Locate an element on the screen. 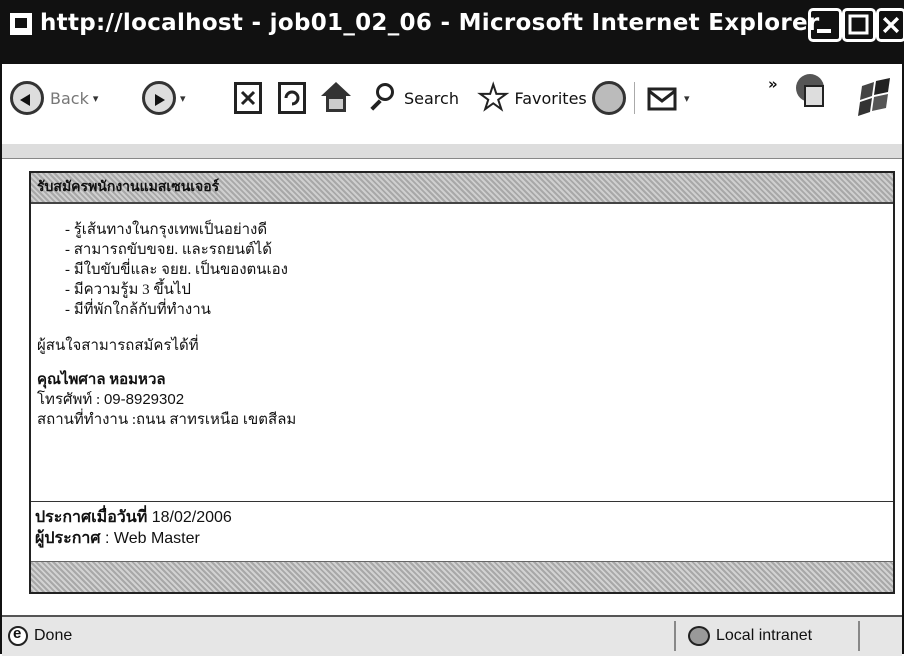  close-button is located at coordinates (890, 25).